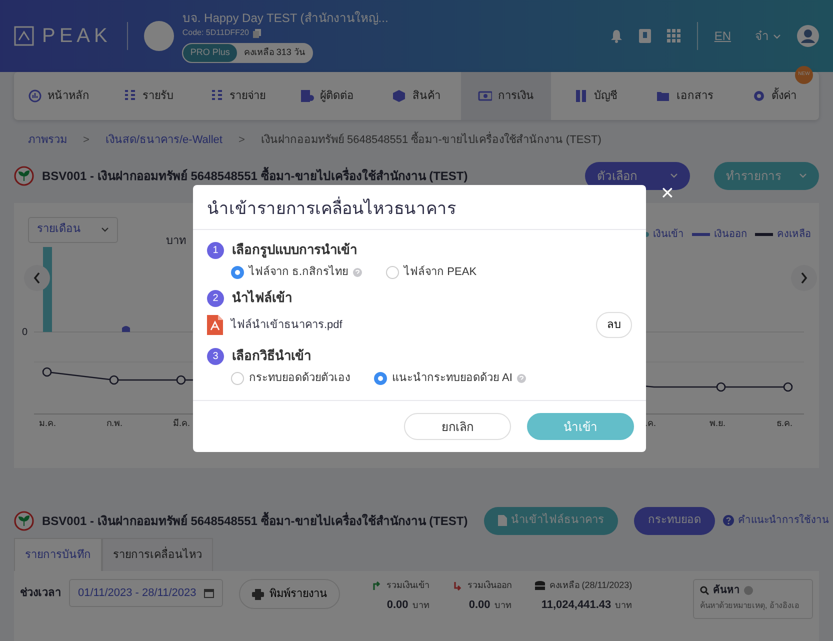  I want to click on period-select: รายเดือน, so click(73, 229).